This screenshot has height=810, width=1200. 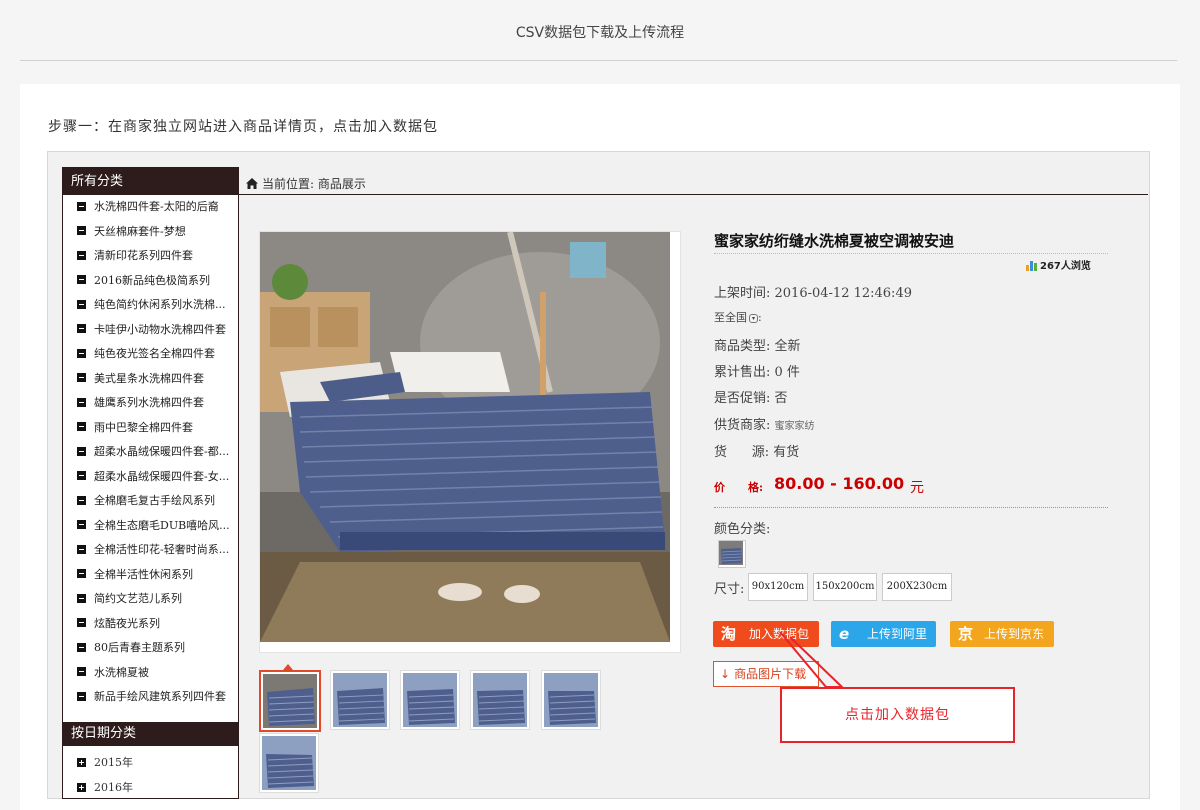 I want to click on category-label: 雄鹰系列水洗棉四件套, so click(x=149, y=402).